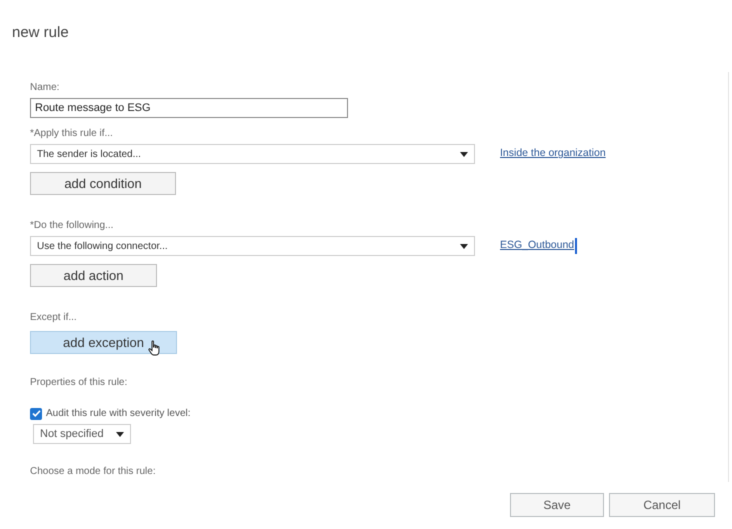  I want to click on audit-checkbox, so click(36, 414).